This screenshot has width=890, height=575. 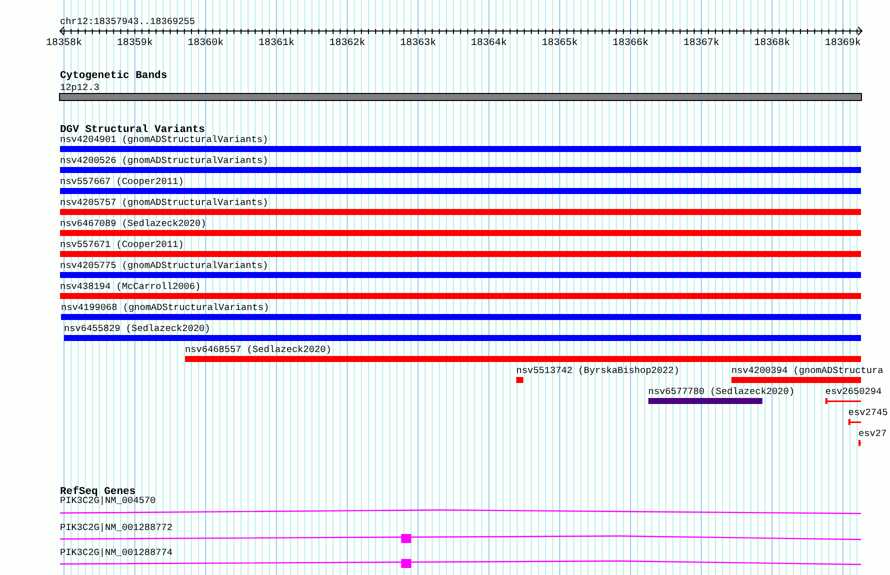 What do you see at coordinates (868, 412) in the screenshot?
I see `variant-label: esv2745` at bounding box center [868, 412].